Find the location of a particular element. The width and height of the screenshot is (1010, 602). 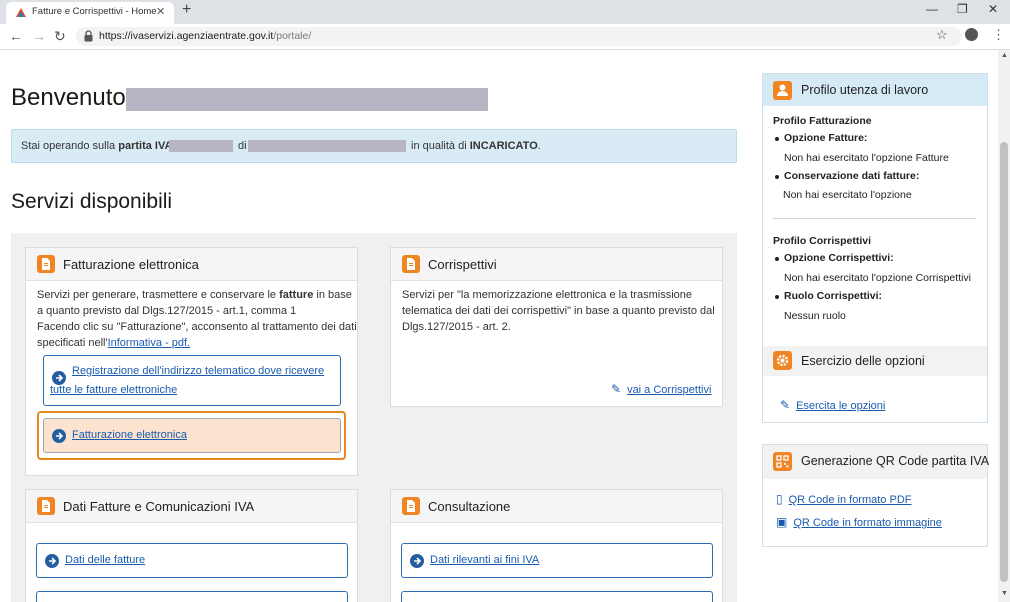

opzione-fatture-value: Non hai esercitato l'opzione Fatture is located at coordinates (866, 158).